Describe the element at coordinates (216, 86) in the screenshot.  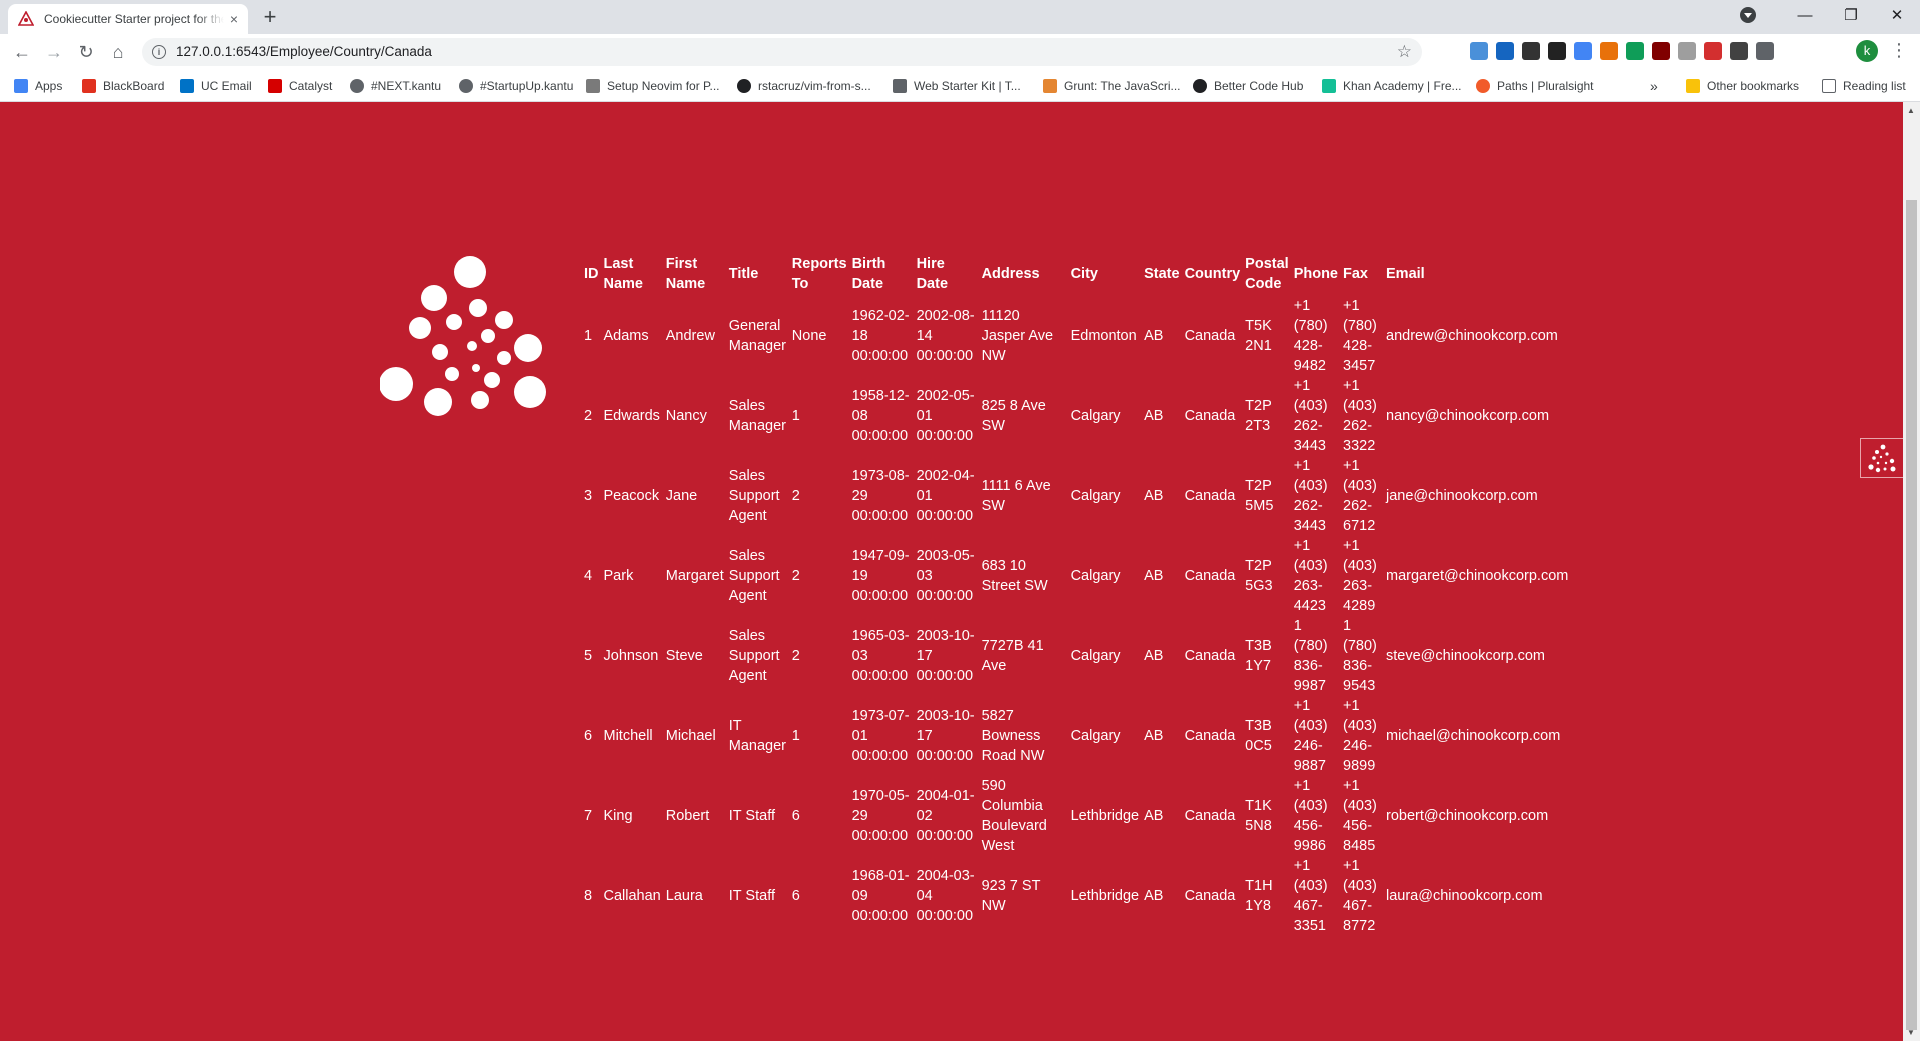
I see `bookmark-item: UC Email` at that location.